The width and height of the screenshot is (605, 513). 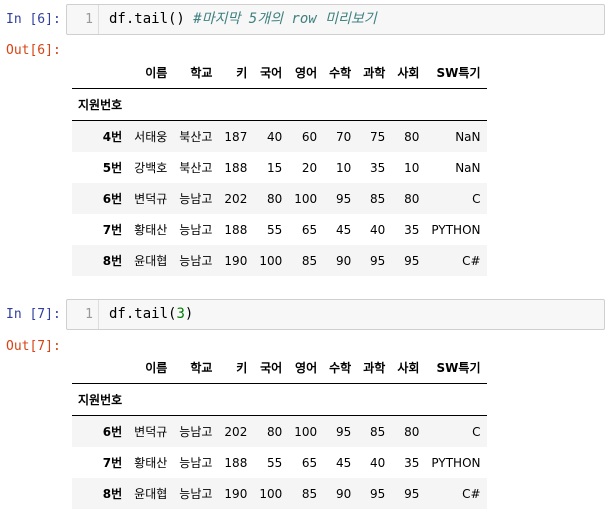 What do you see at coordinates (378, 198) in the screenshot?
I see `table-cell: 85` at bounding box center [378, 198].